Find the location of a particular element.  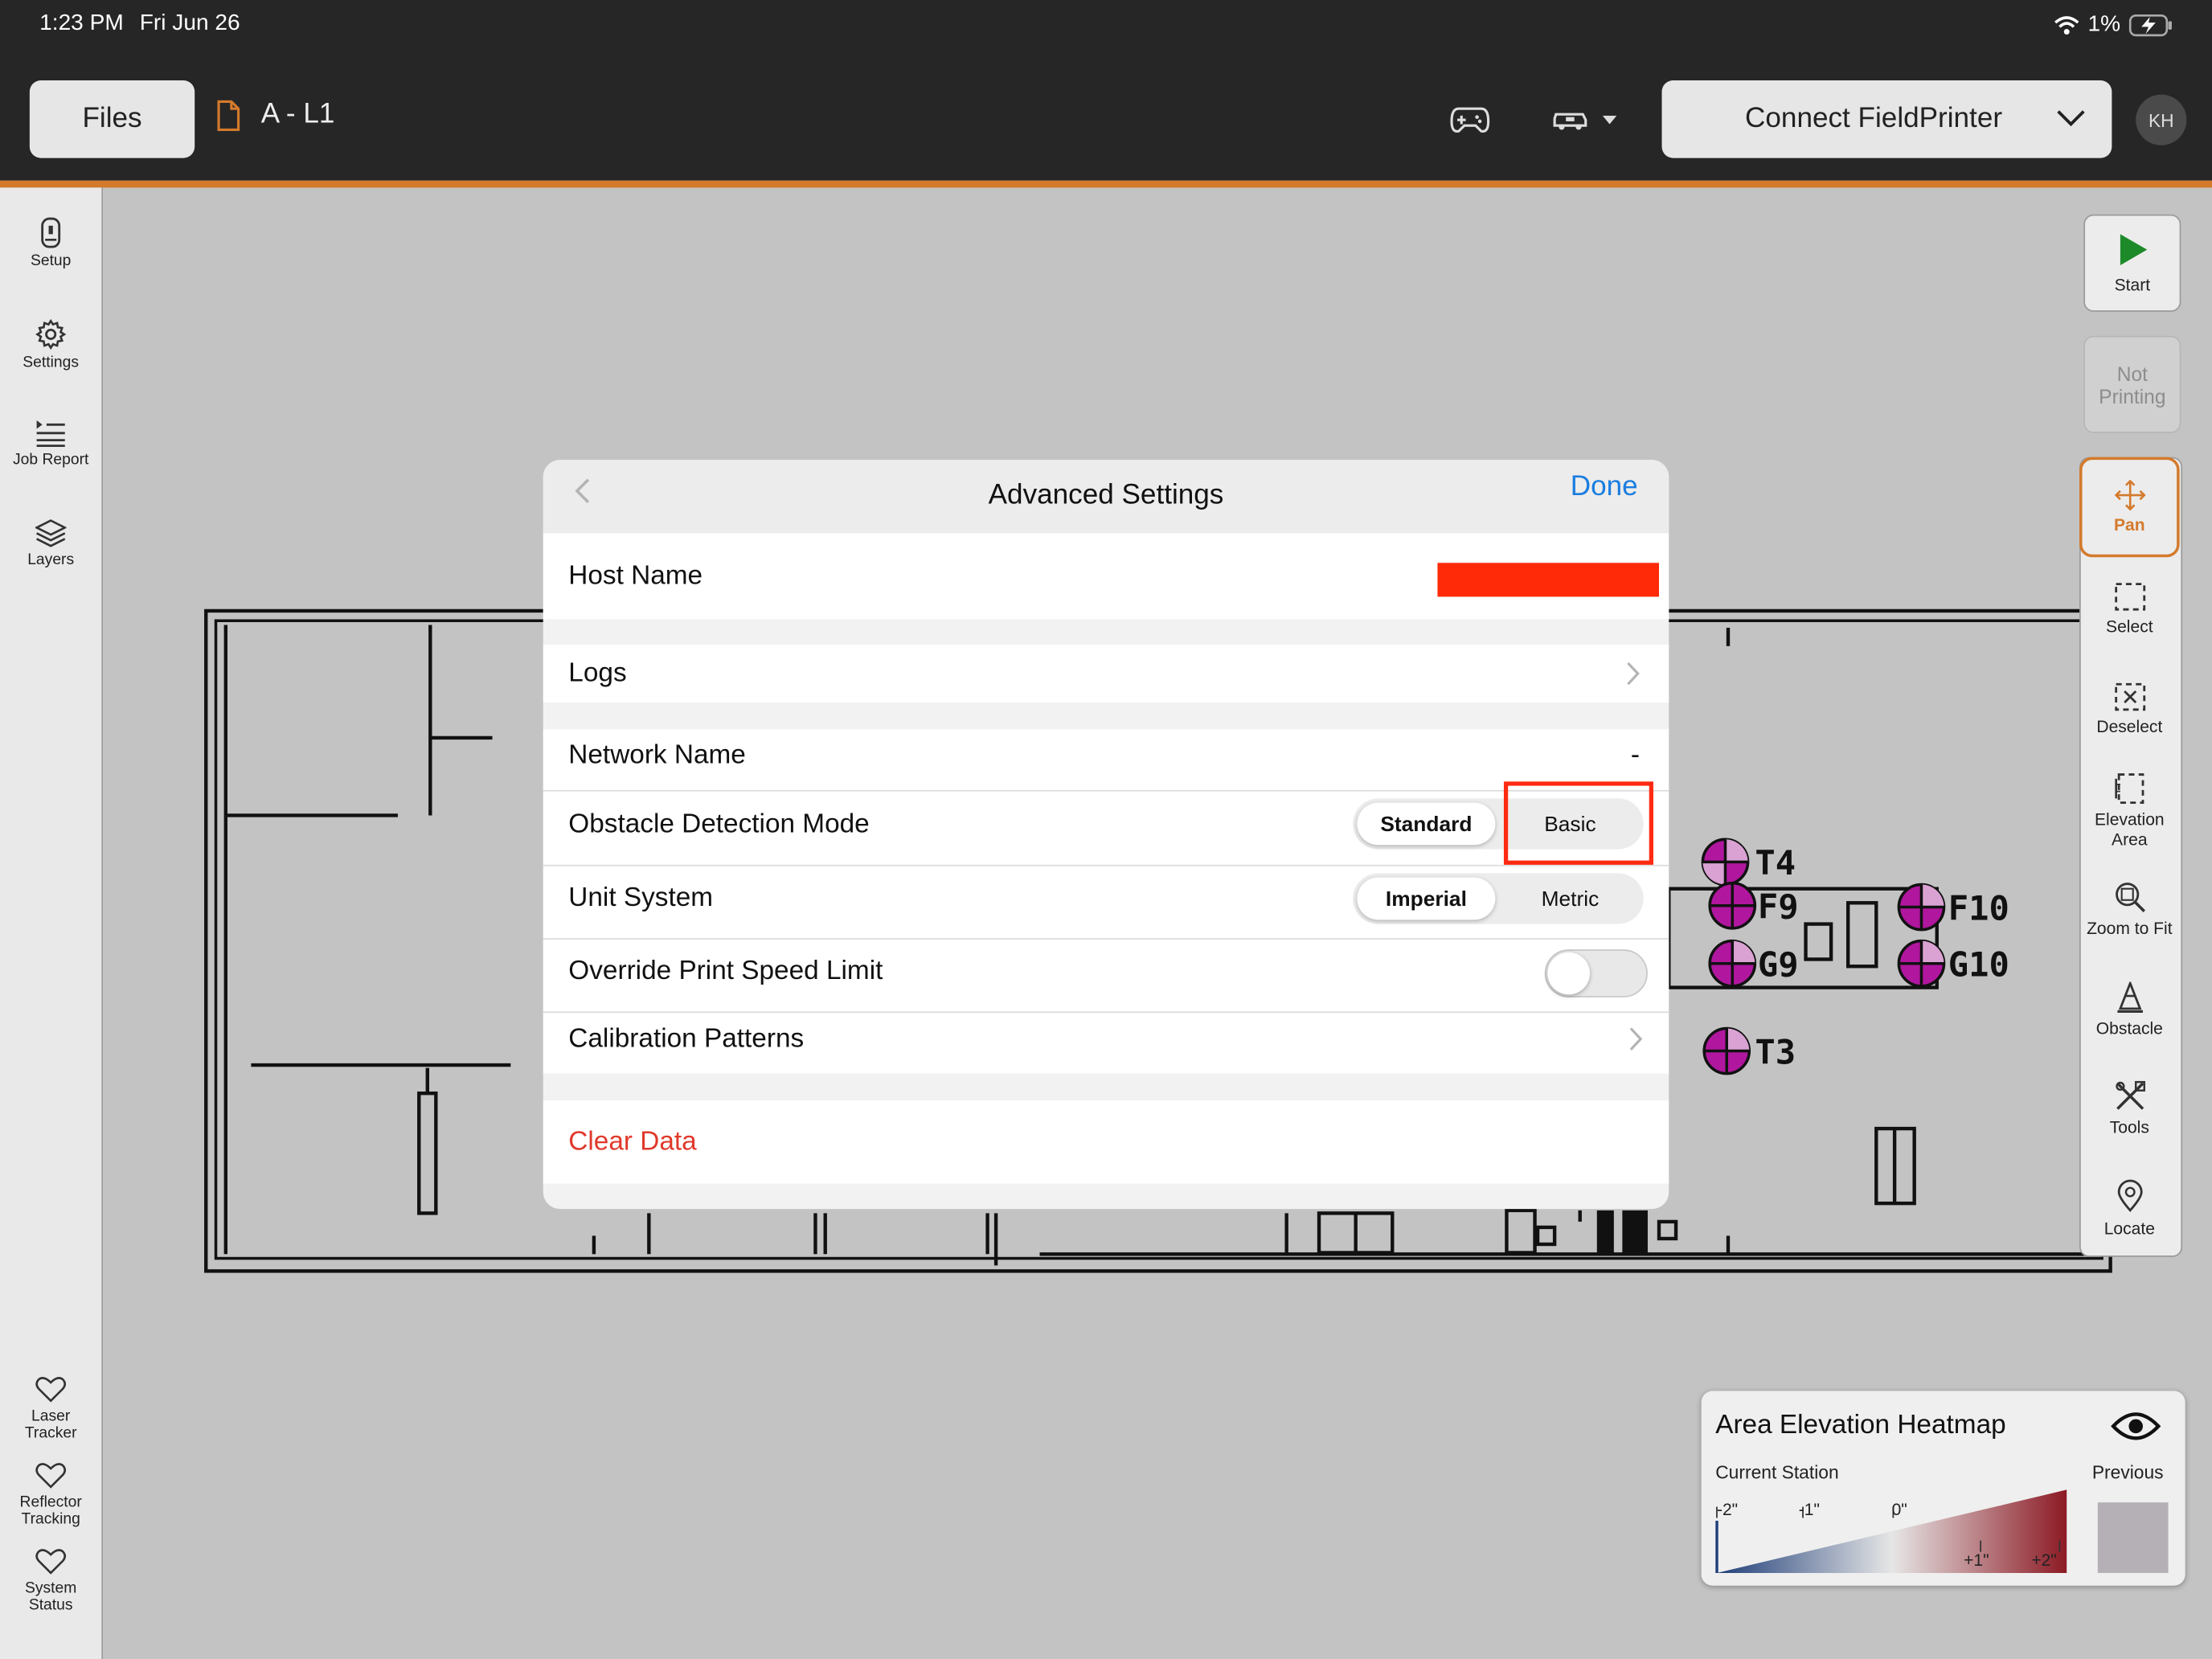

host-name-redacted is located at coordinates (1548, 580).